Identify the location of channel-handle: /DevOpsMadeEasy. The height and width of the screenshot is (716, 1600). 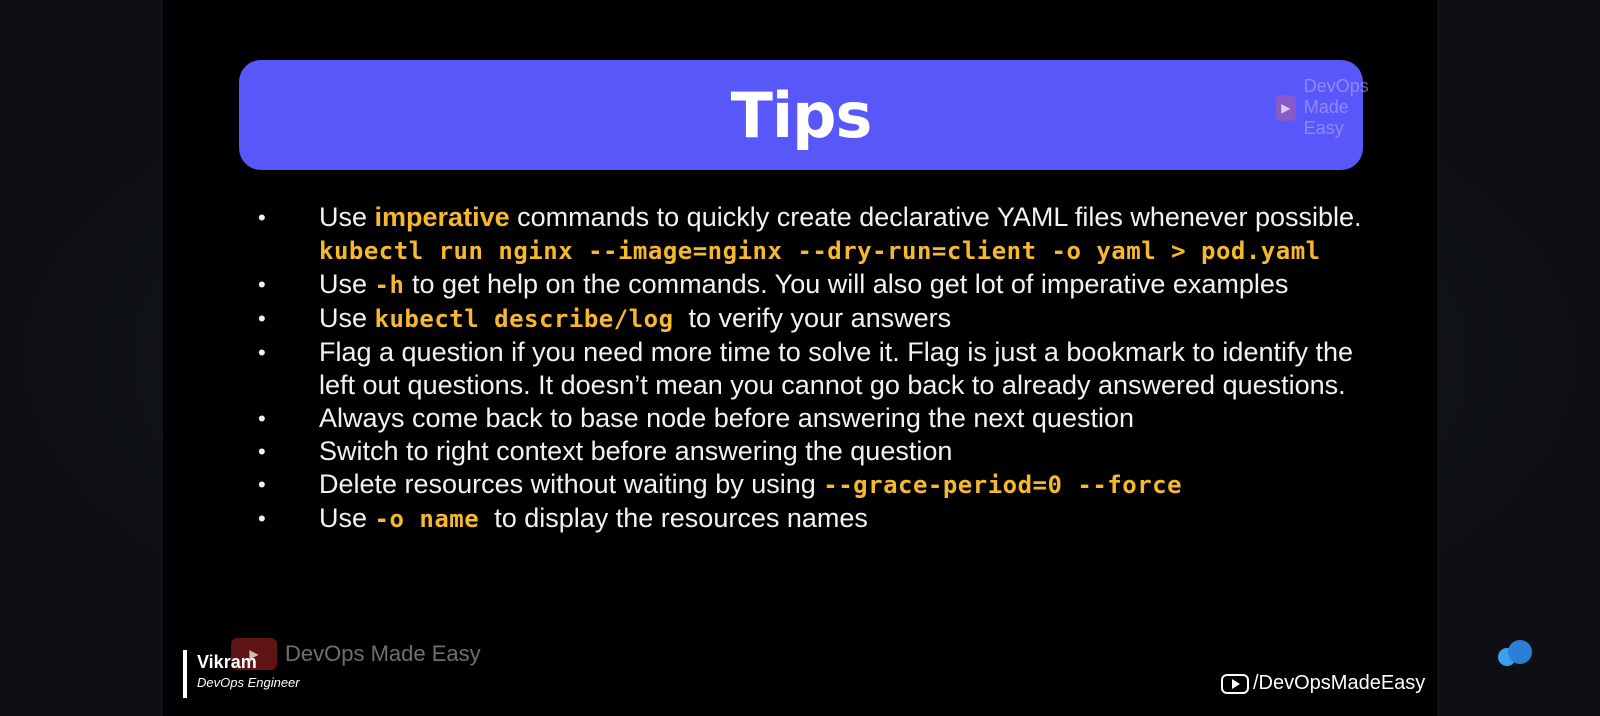
(1323, 683).